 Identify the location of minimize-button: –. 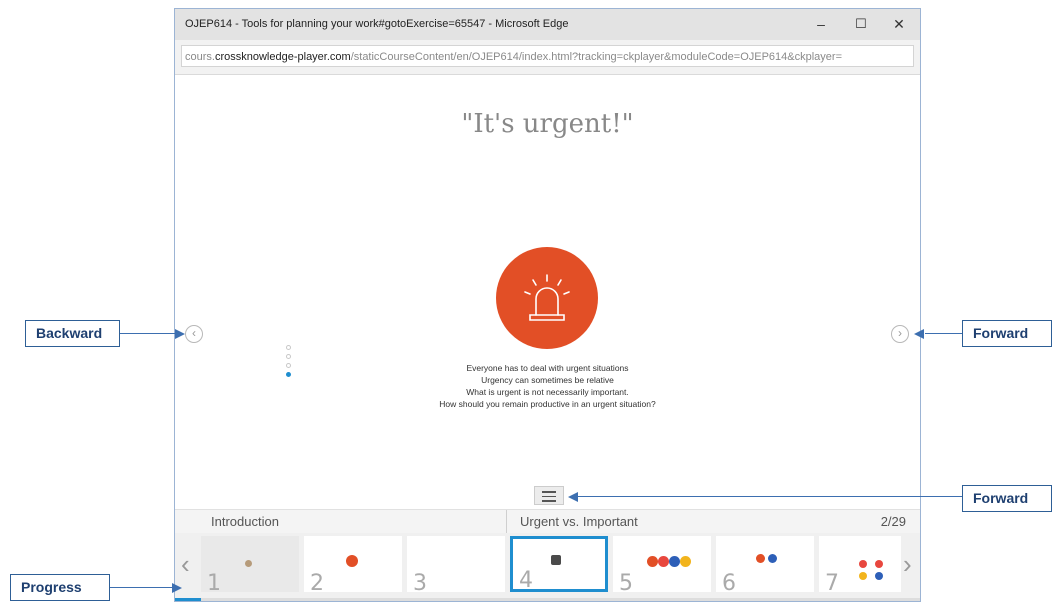
(821, 24).